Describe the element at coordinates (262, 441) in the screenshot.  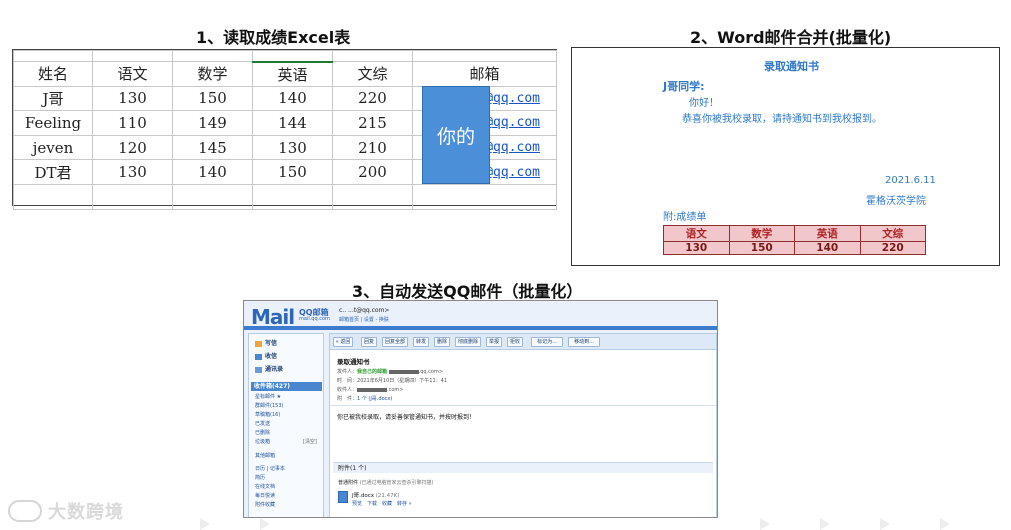
I see `sidebar-item-spam: 垃圾箱` at that location.